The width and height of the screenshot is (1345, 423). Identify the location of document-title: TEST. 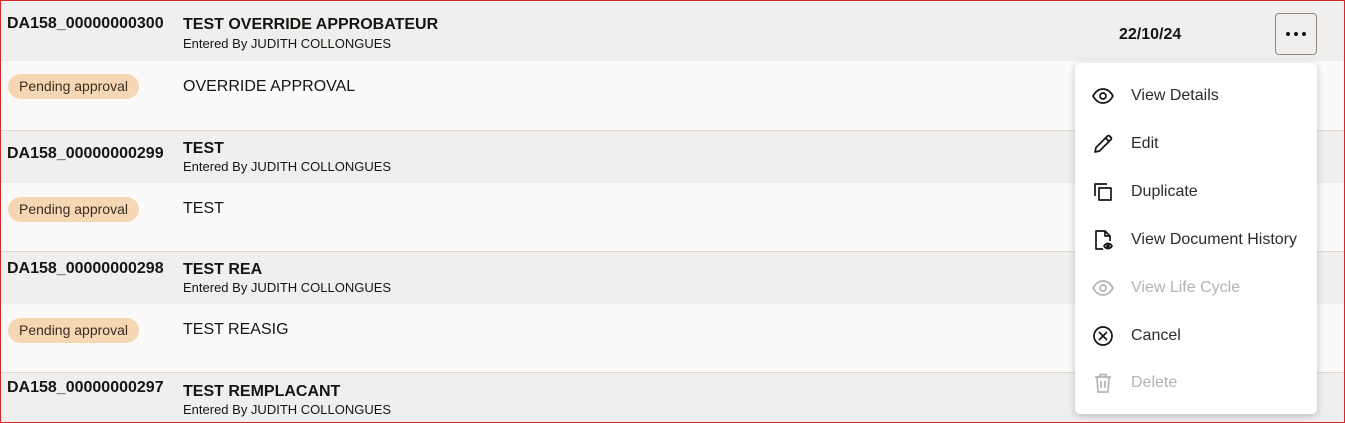
(203, 149).